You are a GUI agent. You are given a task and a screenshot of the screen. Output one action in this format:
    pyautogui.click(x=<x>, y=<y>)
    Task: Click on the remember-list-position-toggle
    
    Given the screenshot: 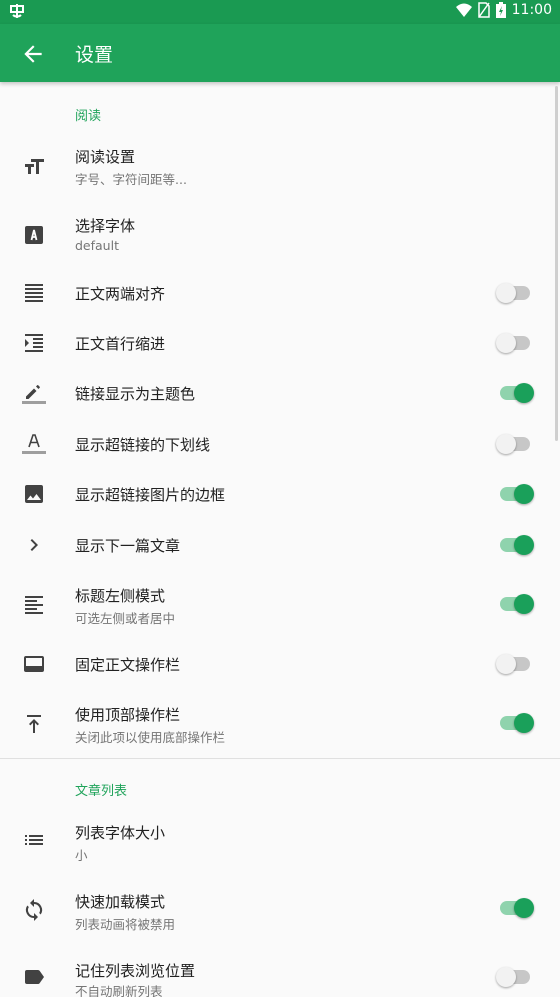 What is the action you would take?
    pyautogui.click(x=516, y=977)
    